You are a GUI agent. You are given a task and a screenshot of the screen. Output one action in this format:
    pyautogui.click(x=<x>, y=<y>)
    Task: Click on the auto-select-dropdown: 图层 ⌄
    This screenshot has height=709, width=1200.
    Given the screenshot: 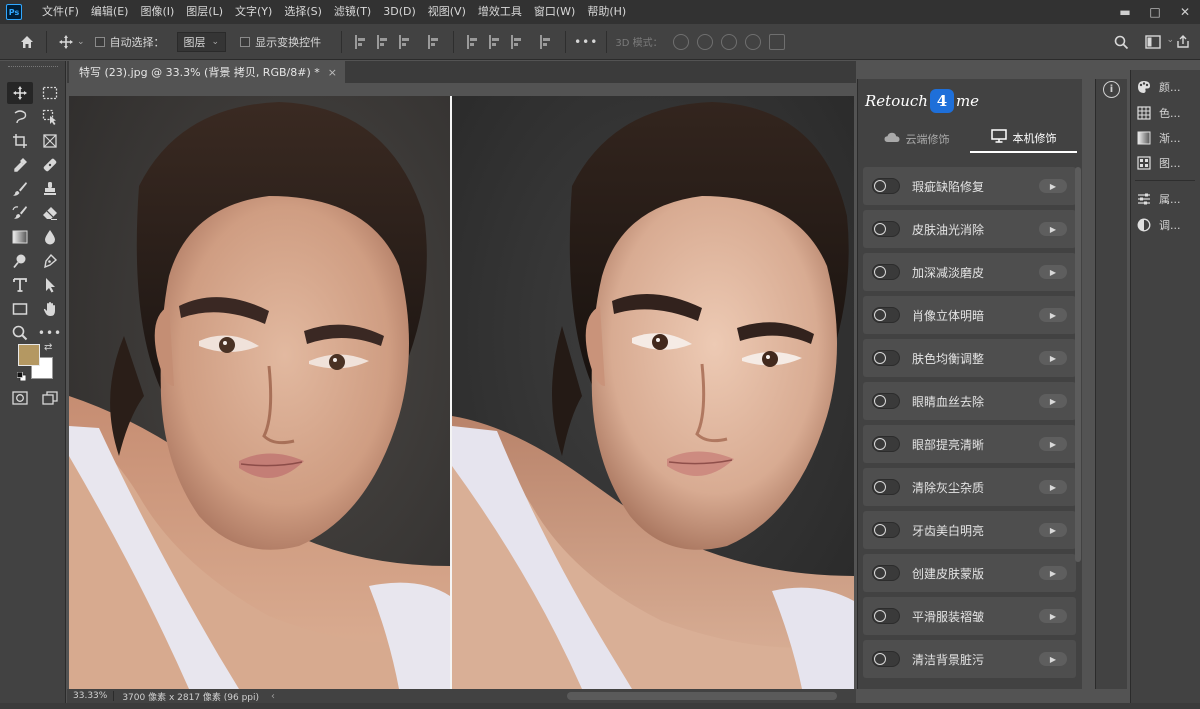 What is the action you would take?
    pyautogui.click(x=201, y=41)
    